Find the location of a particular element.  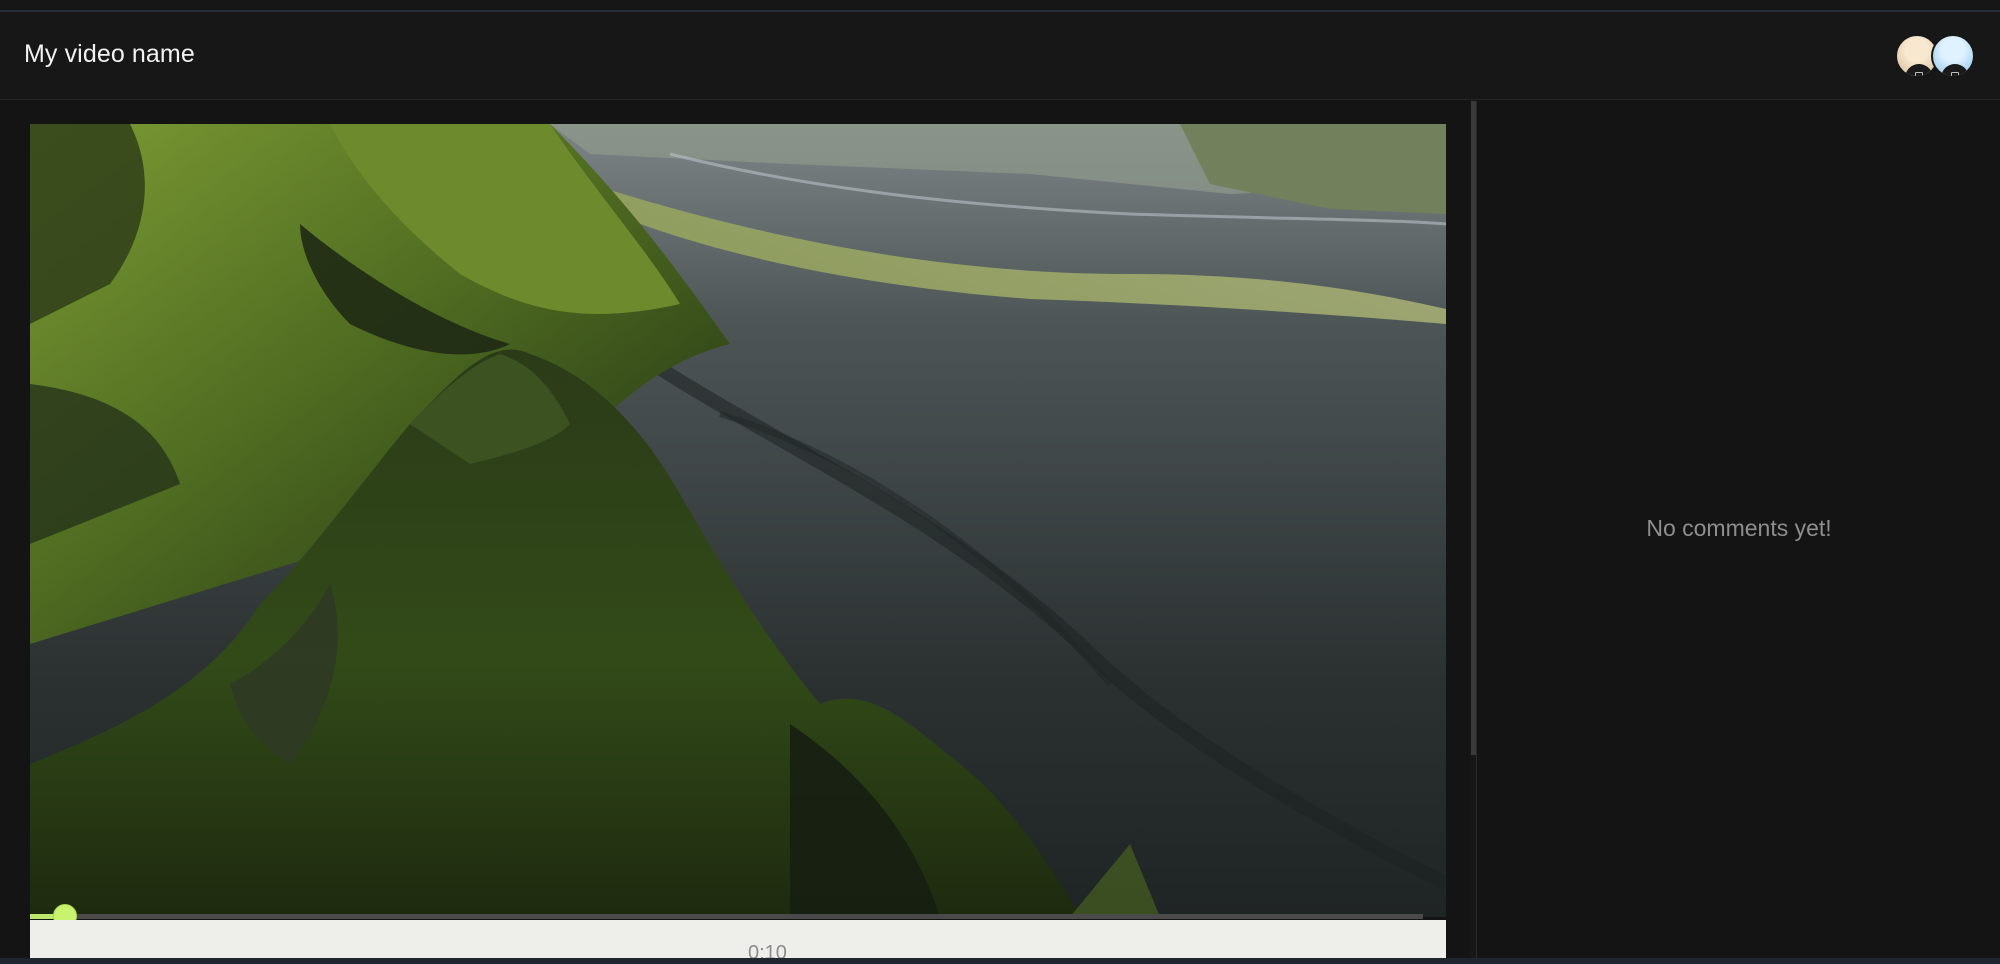

playback-progress-bar is located at coordinates (726, 916).